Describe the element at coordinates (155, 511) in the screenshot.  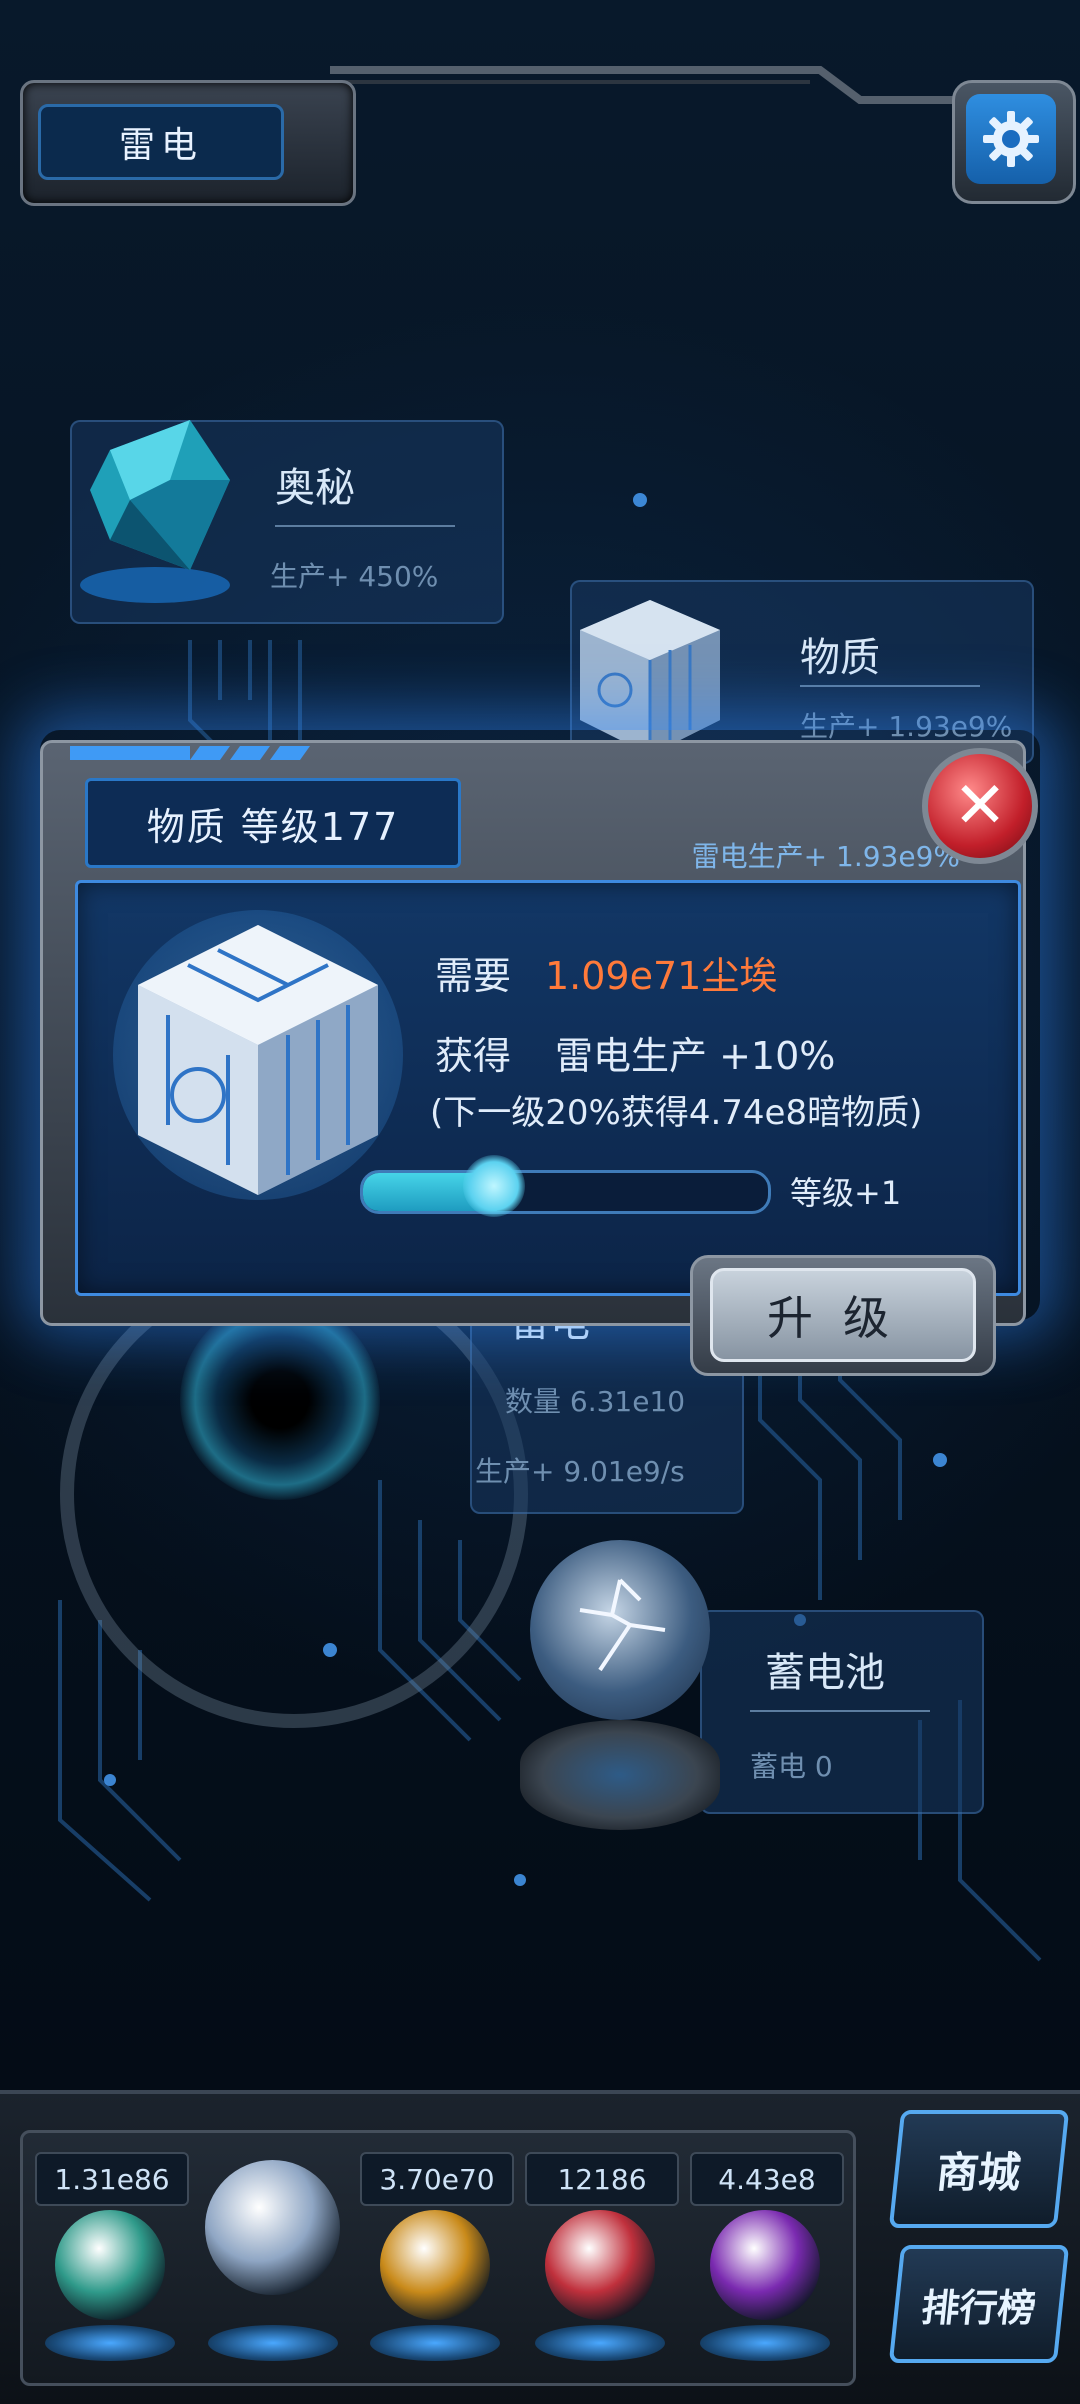
I see `crystal-icon` at that location.